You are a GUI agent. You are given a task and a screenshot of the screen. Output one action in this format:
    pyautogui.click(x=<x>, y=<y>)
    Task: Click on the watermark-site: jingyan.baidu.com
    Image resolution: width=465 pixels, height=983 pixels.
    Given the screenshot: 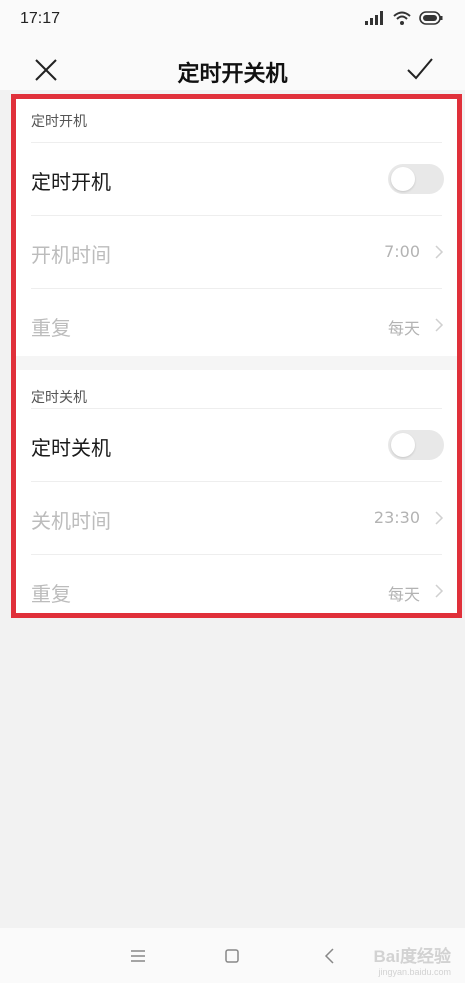 What is the action you would take?
    pyautogui.click(x=414, y=972)
    